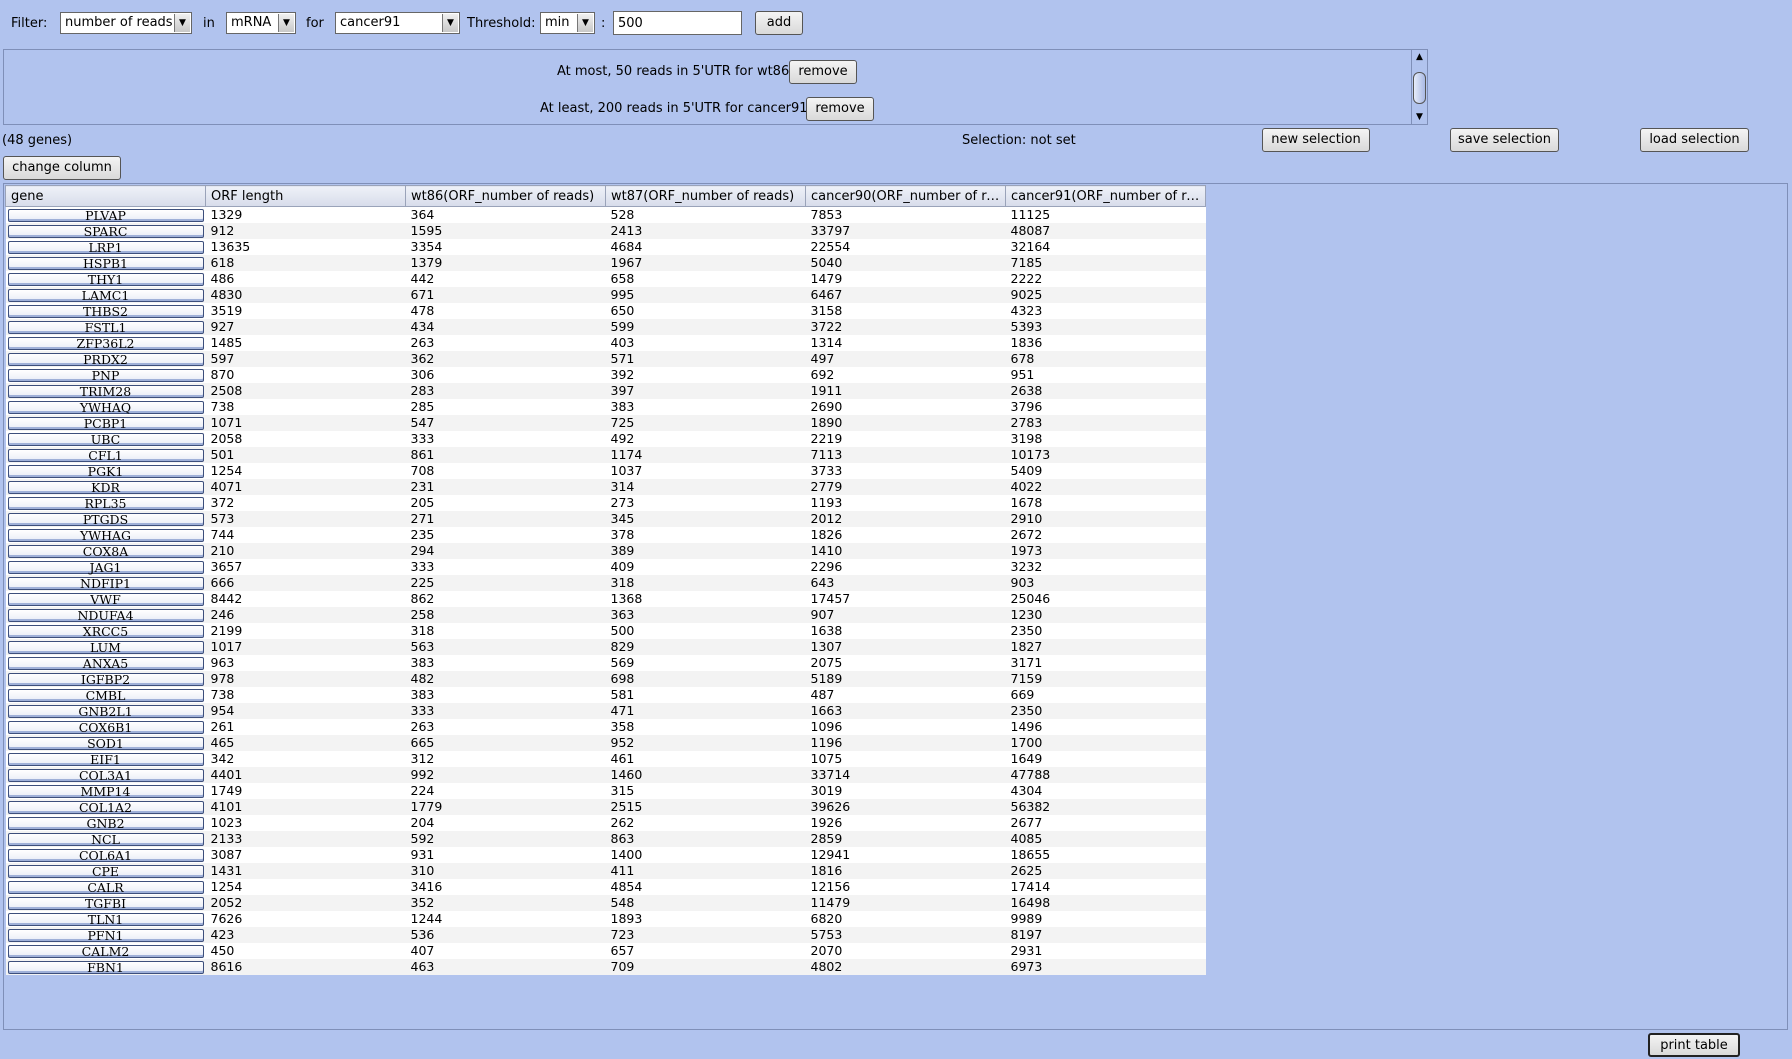 Image resolution: width=1792 pixels, height=1059 pixels. What do you see at coordinates (905, 343) in the screenshot?
I see `table-cell: 1314` at bounding box center [905, 343].